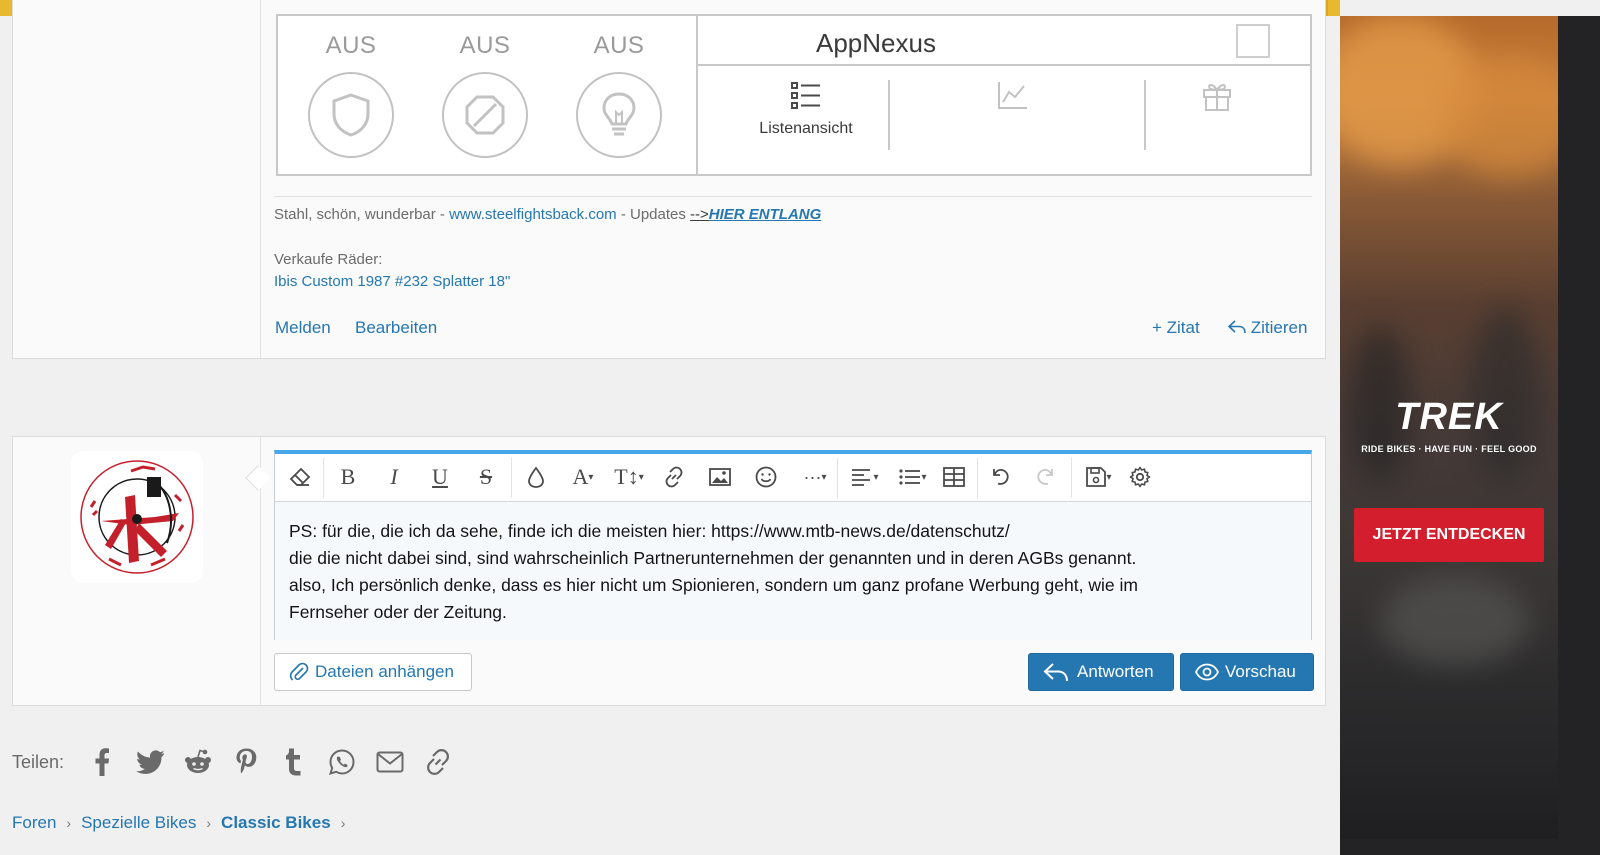 Image resolution: width=1600 pixels, height=855 pixels. I want to click on signature-arrow-link: -->, so click(699, 214).